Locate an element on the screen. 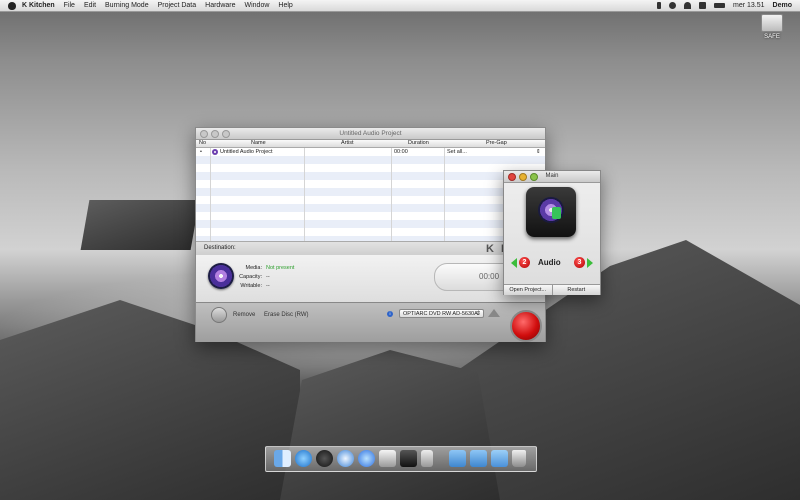 This screenshot has width=800, height=500. menu-help: Help is located at coordinates (285, 5).